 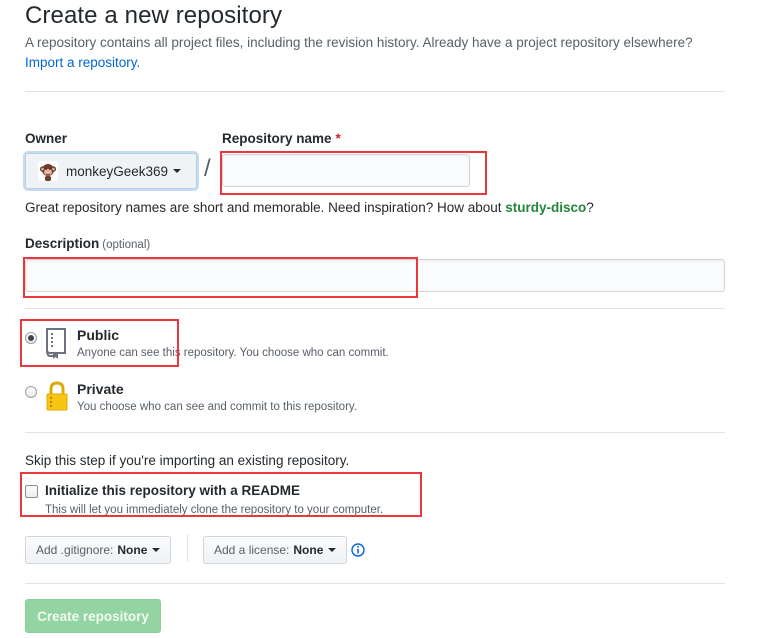 I want to click on description-label-text: Description, so click(x=62, y=243).